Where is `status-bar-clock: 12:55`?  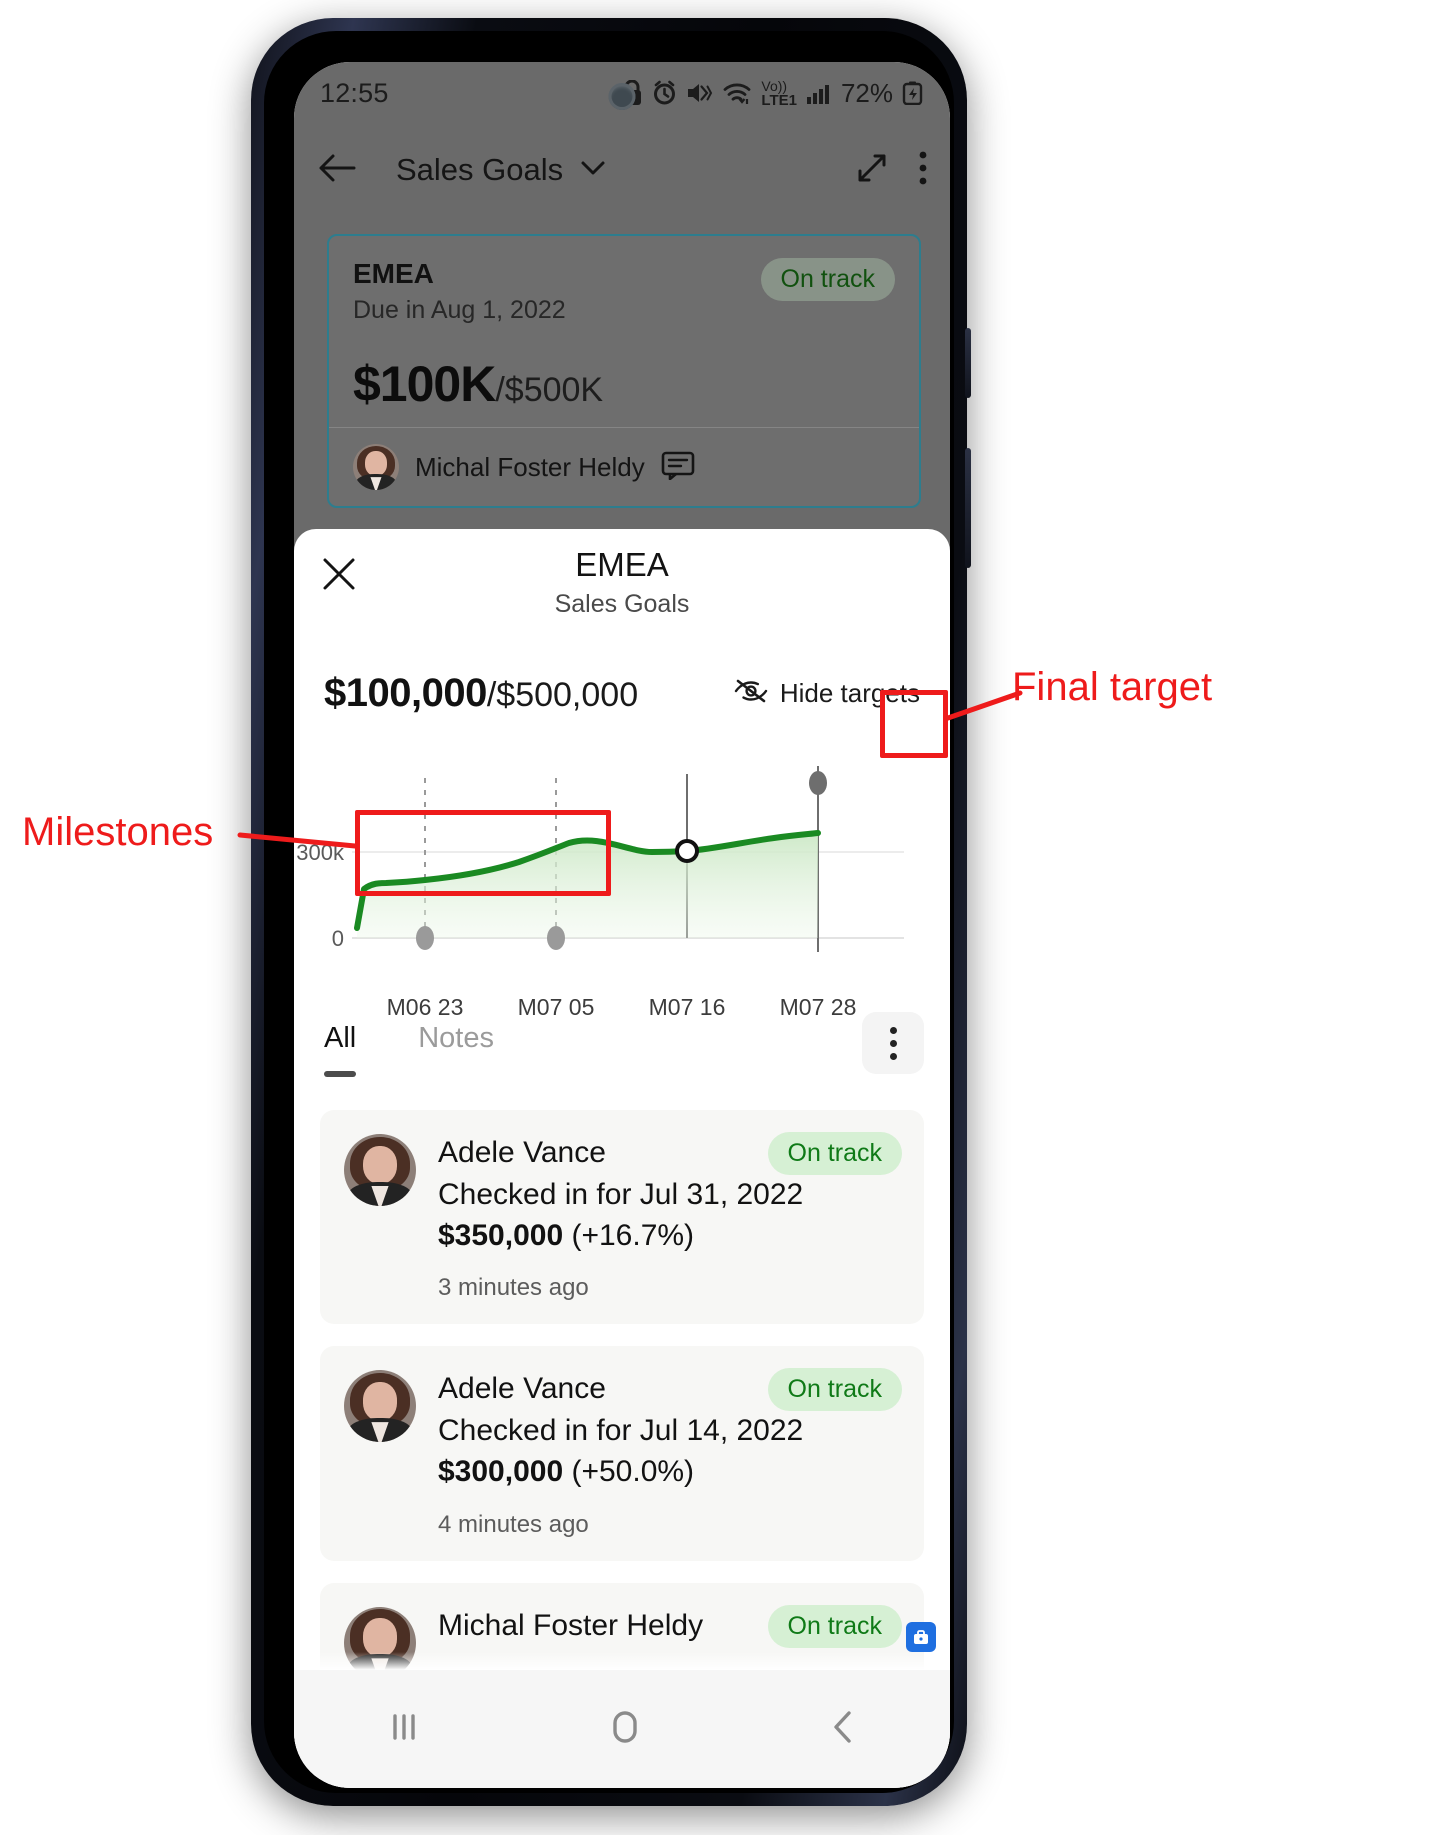 status-bar-clock: 12:55 is located at coordinates (354, 92).